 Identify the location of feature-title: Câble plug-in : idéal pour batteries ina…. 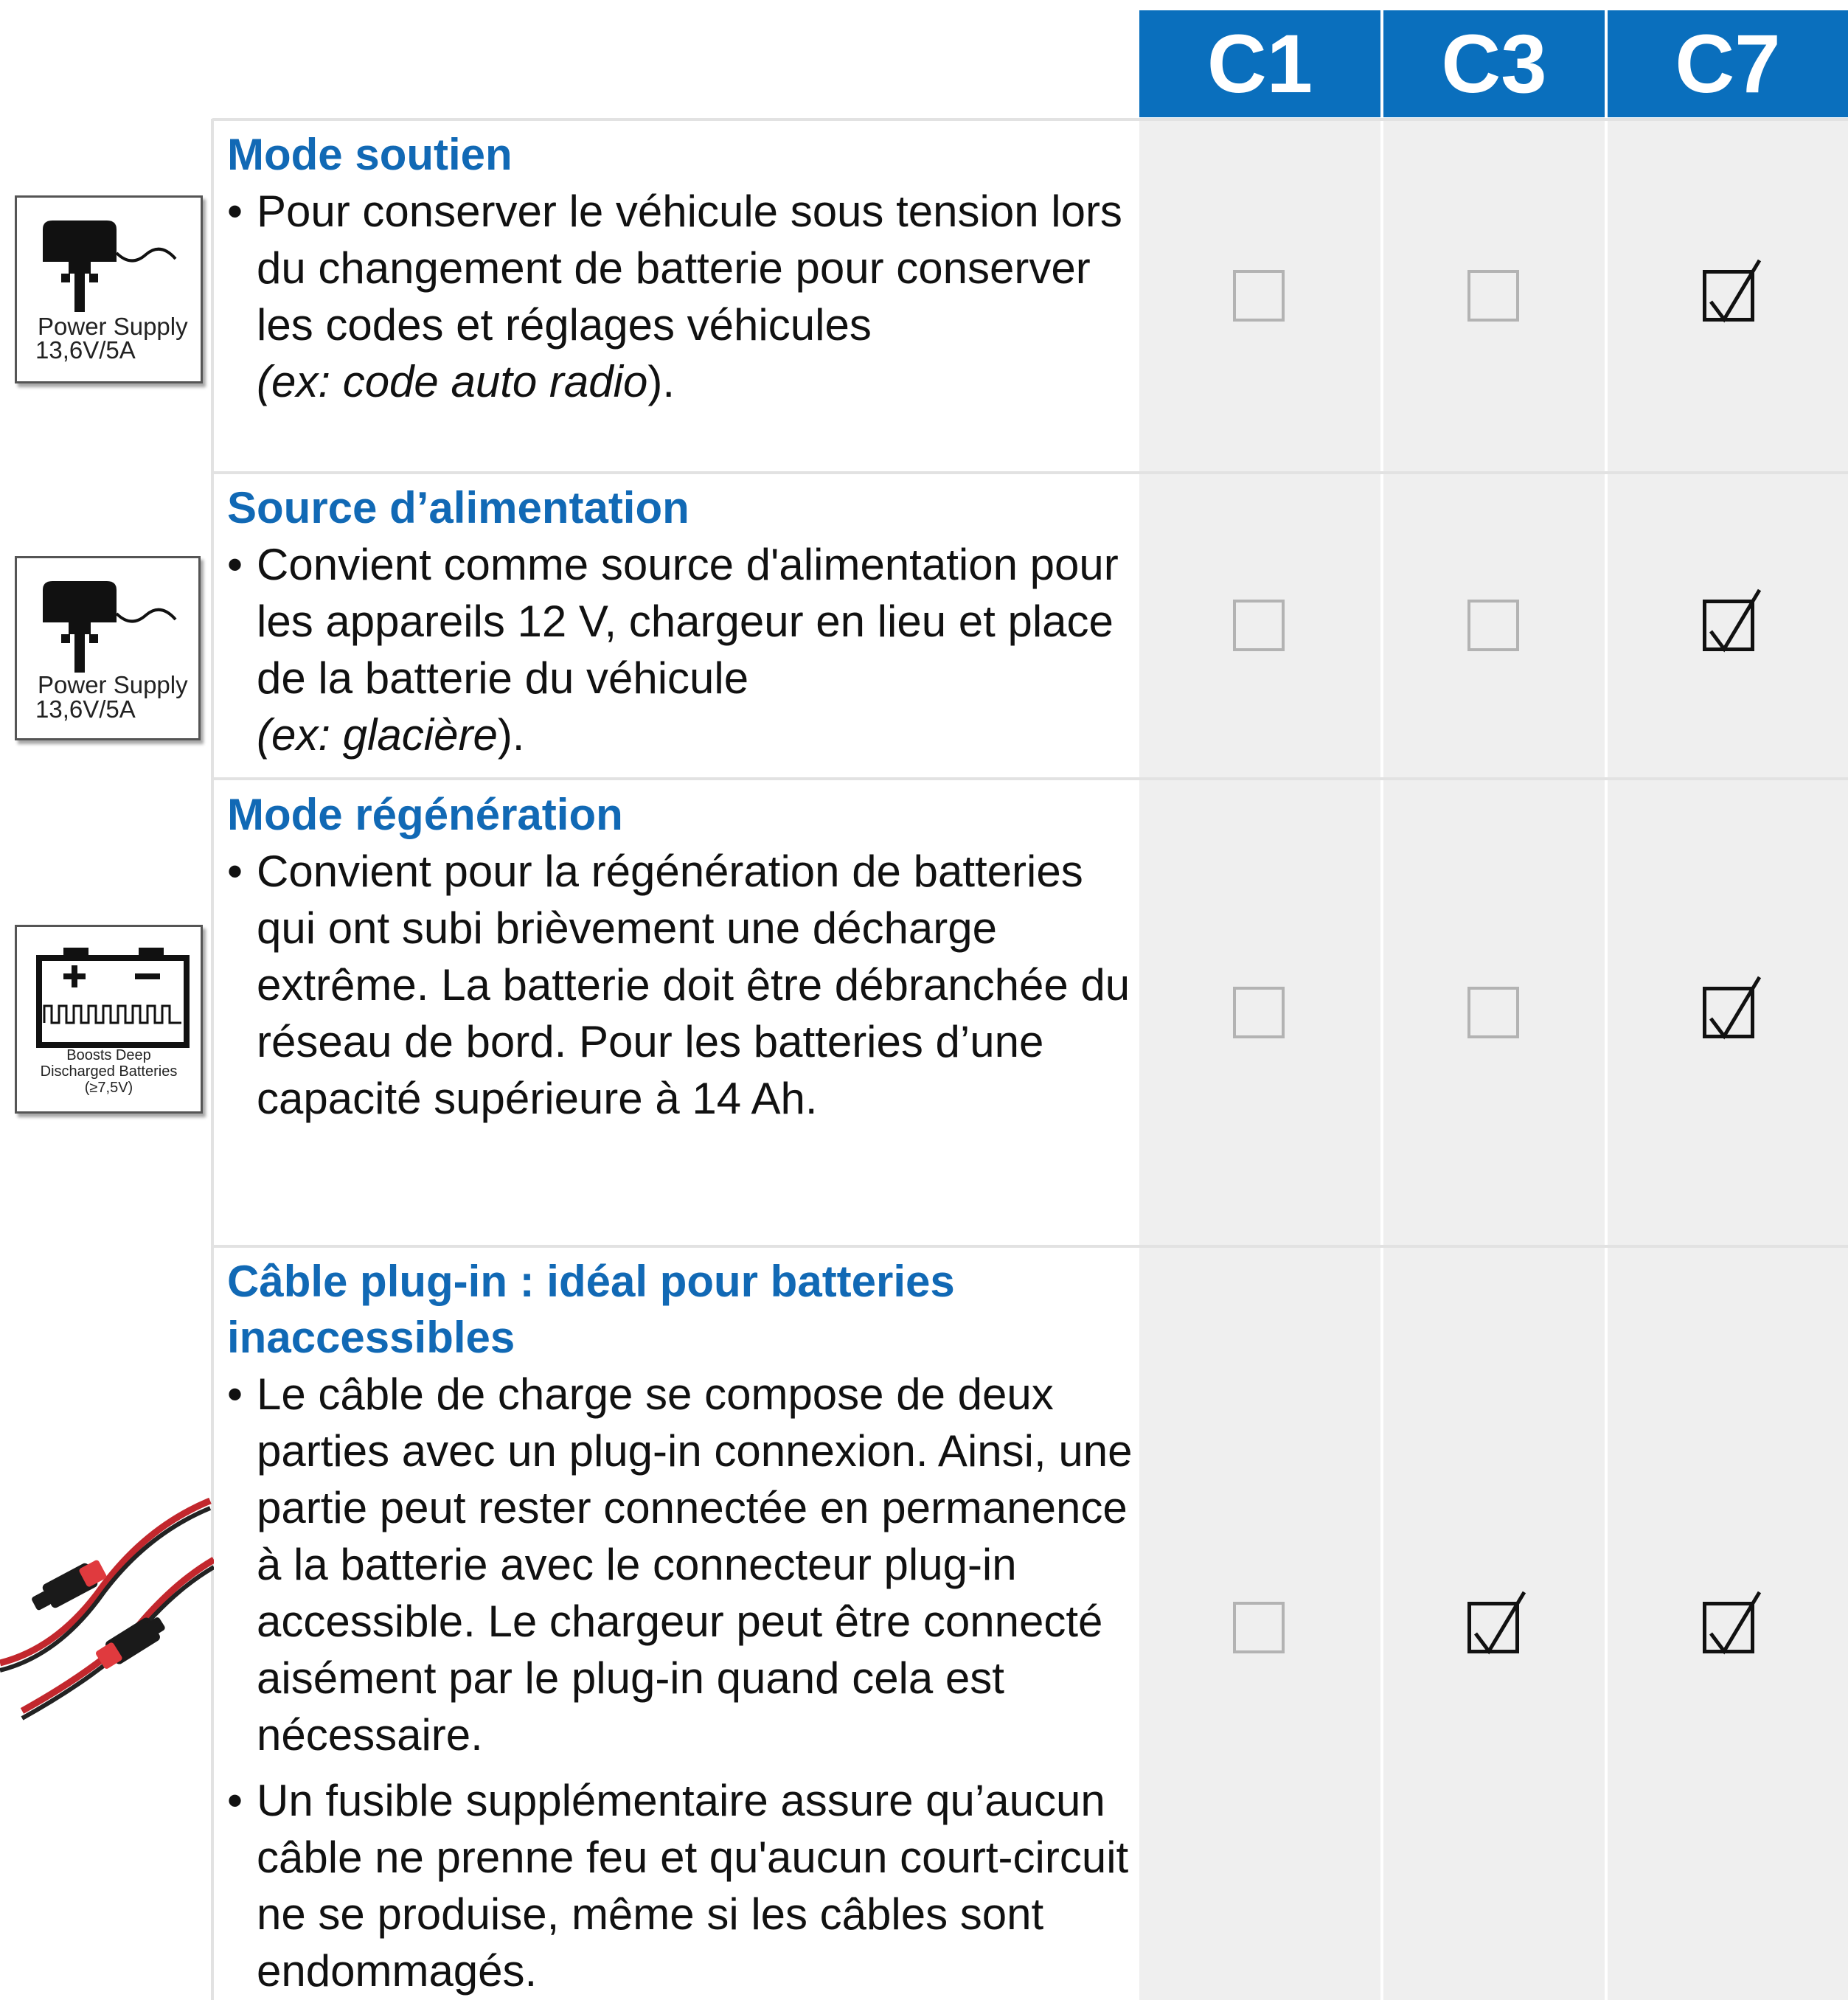
(591, 1309).